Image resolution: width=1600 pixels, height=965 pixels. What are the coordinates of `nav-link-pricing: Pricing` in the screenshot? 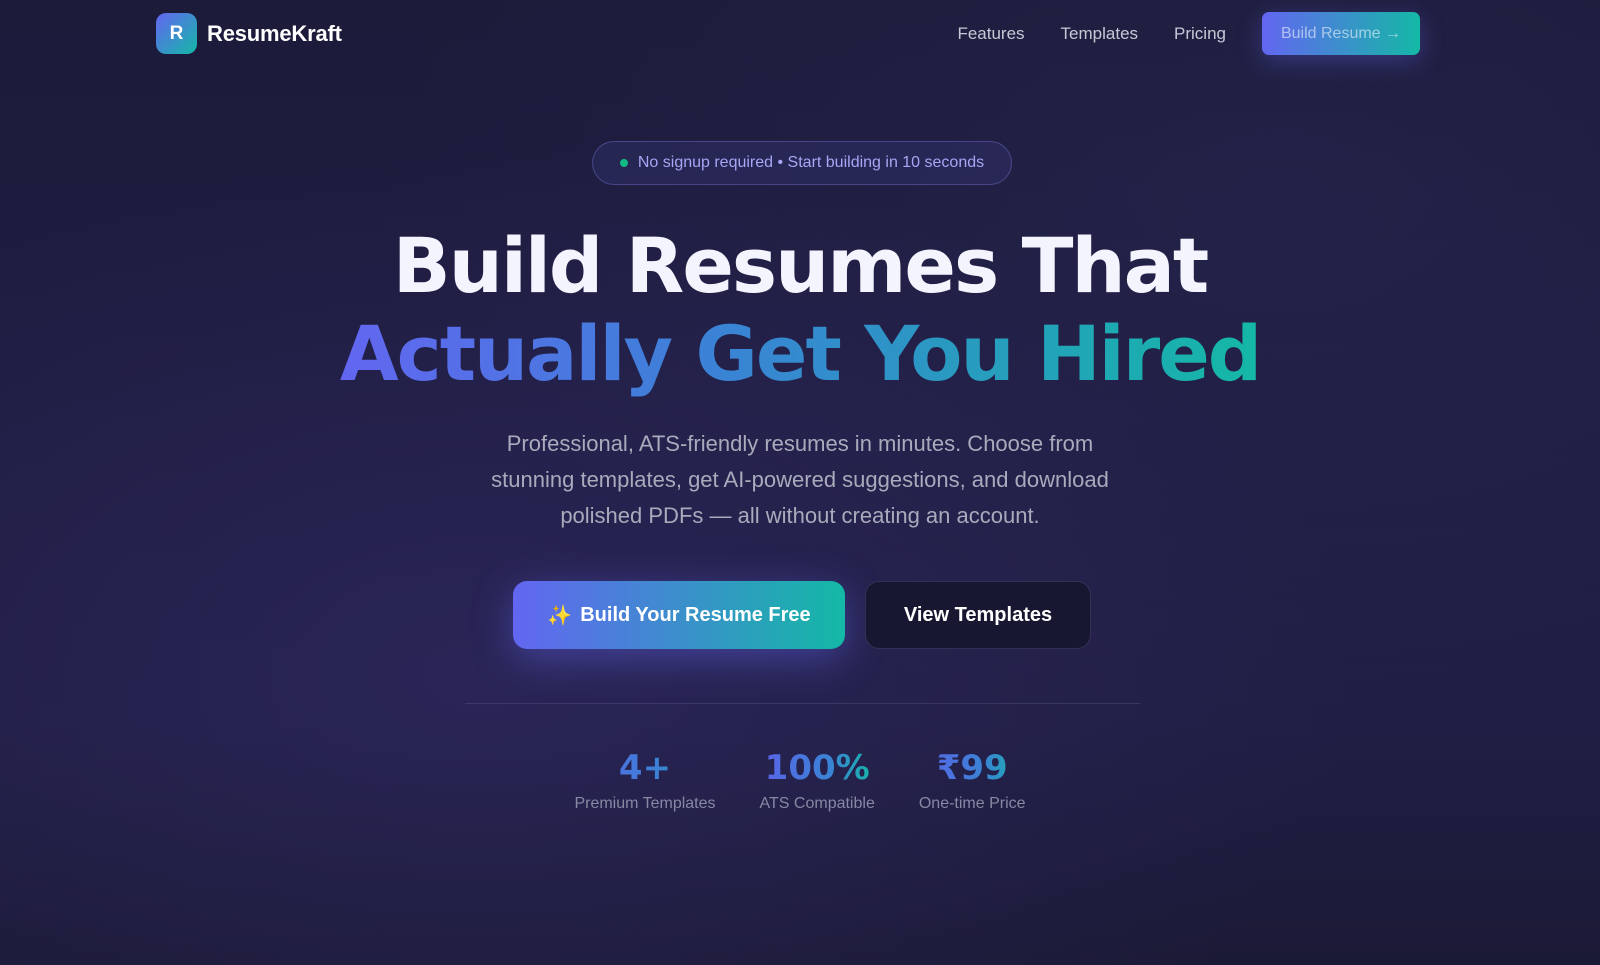 It's located at (1200, 34).